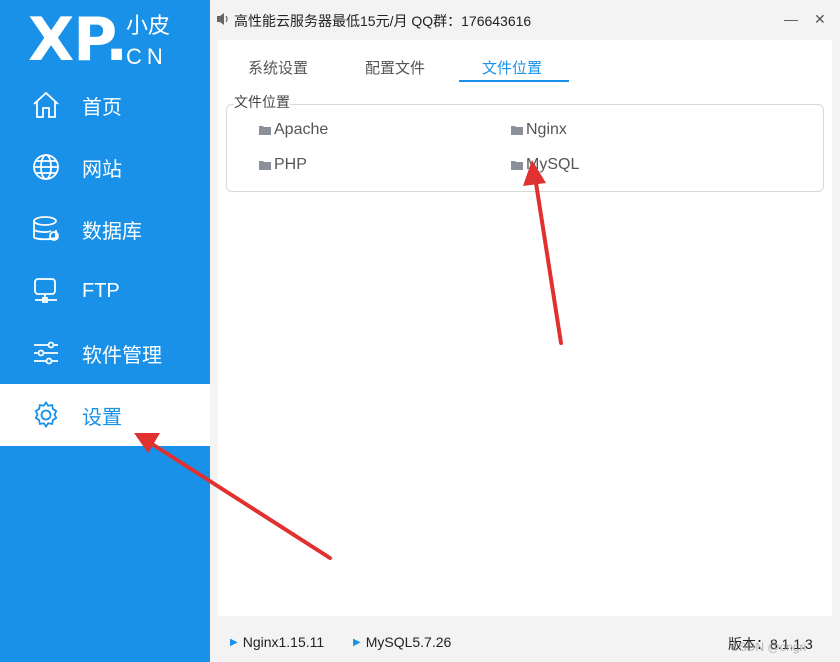 The height and width of the screenshot is (662, 840). Describe the element at coordinates (148, 25) in the screenshot. I see `logo-cn-text: 小皮` at that location.